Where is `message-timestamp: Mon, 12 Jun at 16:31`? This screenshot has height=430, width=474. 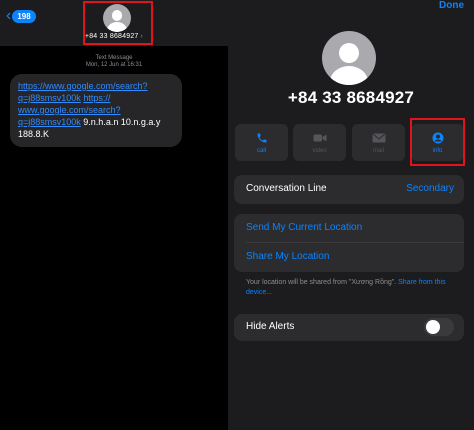 message-timestamp: Mon, 12 Jun at 16:31 is located at coordinates (114, 65).